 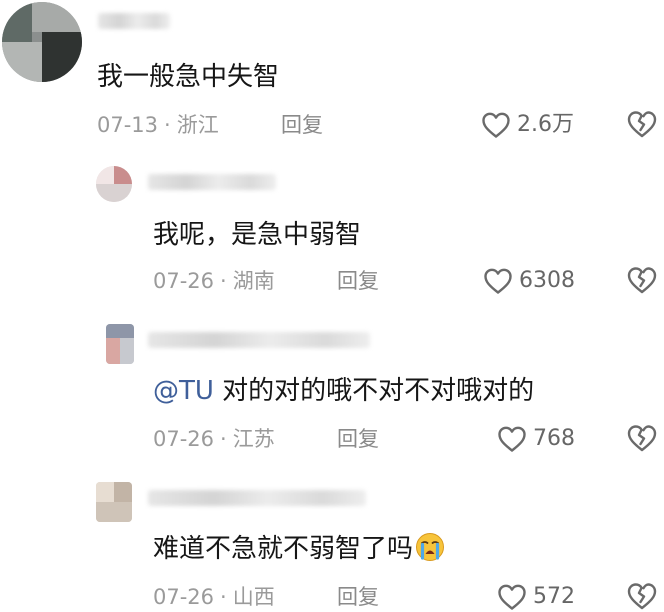 I want to click on comment-text: 难道不急就不弱智了吗, so click(x=299, y=549).